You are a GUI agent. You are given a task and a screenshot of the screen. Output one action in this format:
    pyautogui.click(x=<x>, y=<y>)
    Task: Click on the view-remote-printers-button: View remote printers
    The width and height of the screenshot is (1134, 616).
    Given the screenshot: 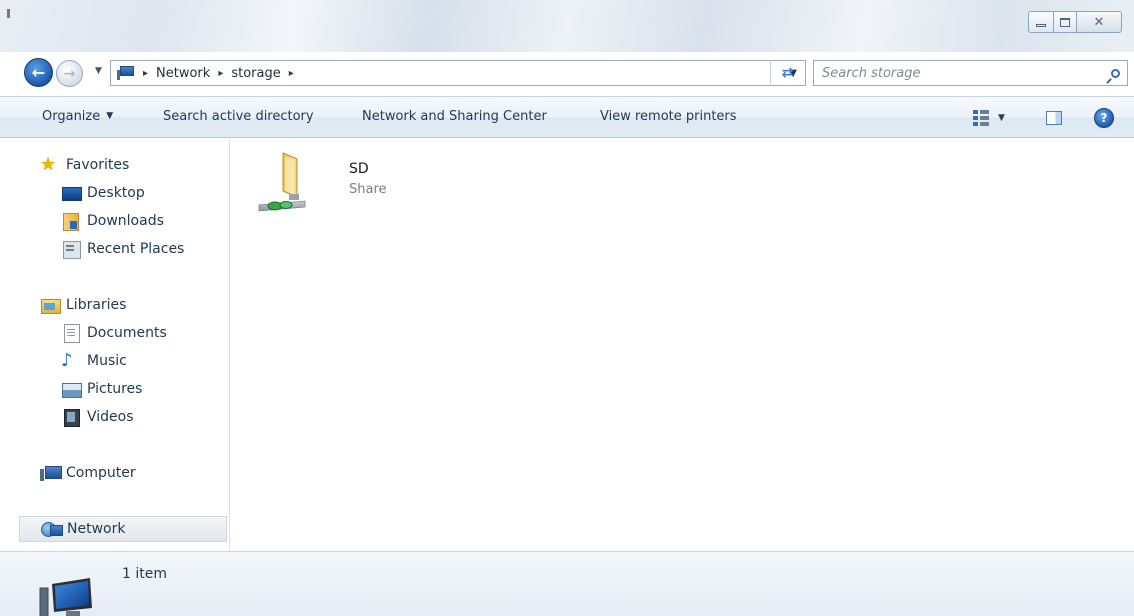 What is the action you would take?
    pyautogui.click(x=668, y=116)
    